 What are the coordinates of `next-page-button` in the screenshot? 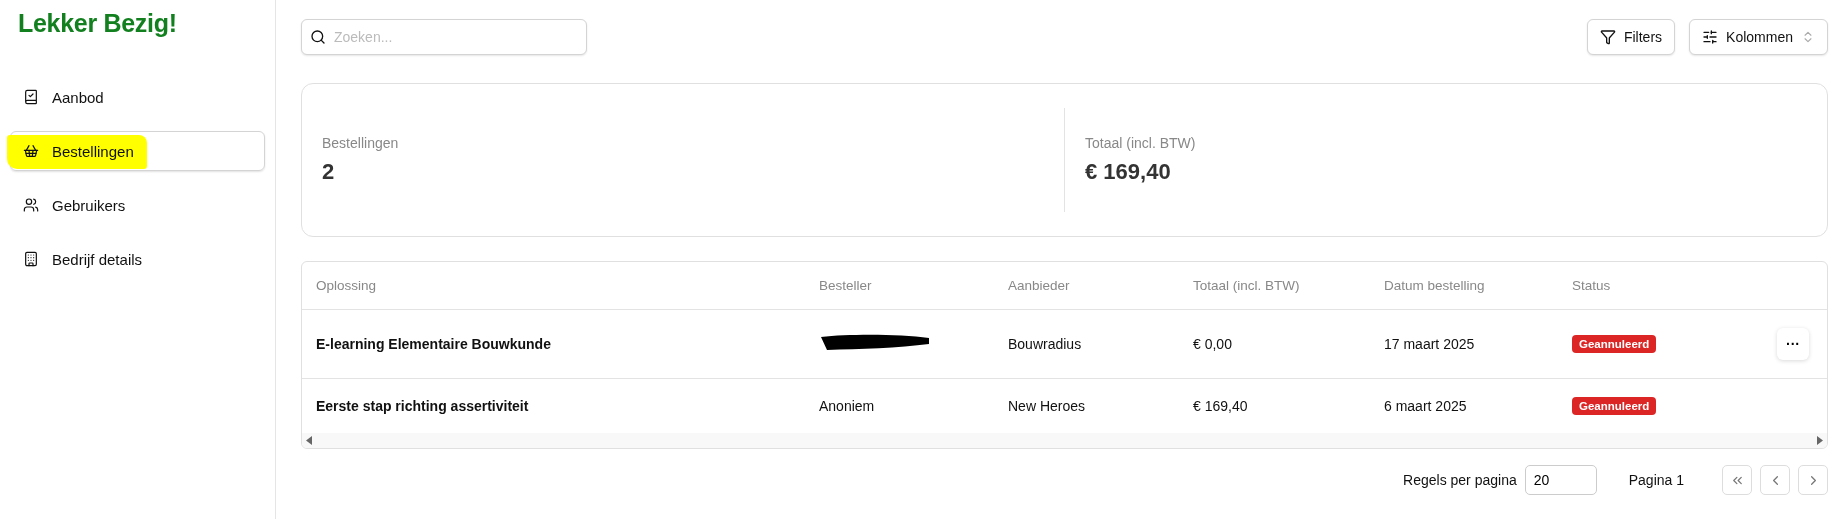 It's located at (1813, 480).